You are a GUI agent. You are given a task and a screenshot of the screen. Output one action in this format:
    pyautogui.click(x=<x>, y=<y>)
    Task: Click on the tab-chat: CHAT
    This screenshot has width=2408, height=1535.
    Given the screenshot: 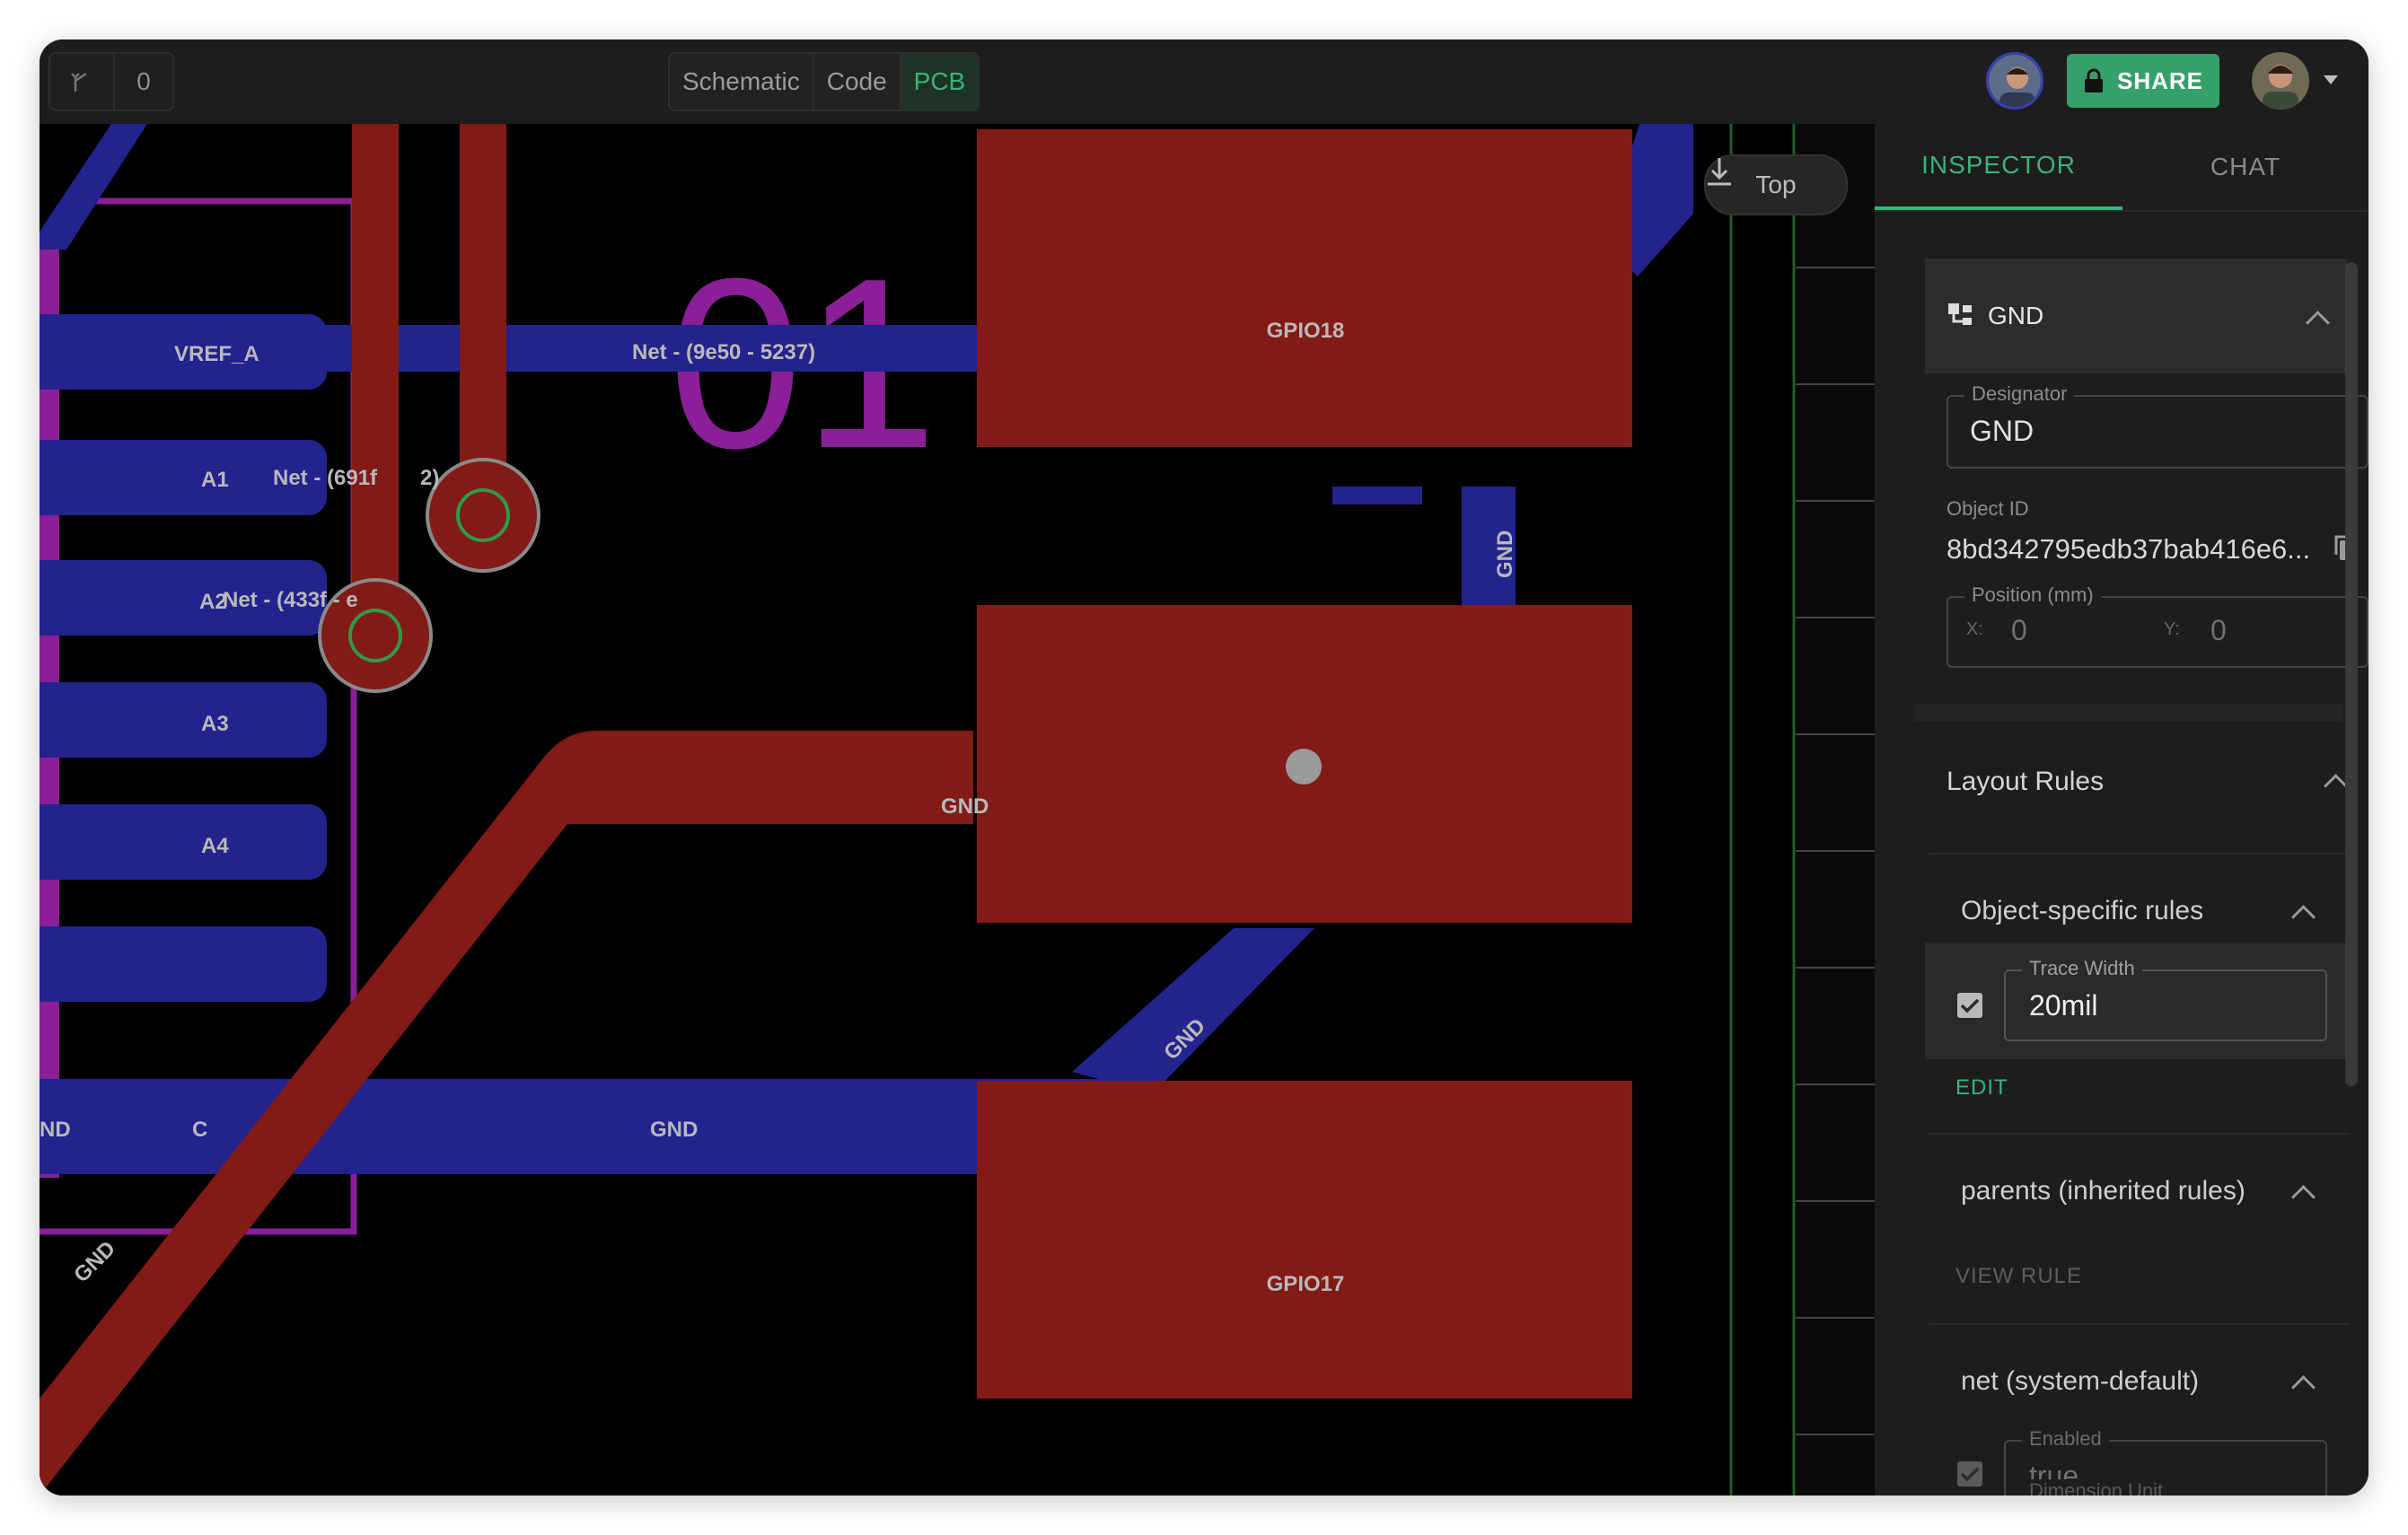 What is the action you would take?
    pyautogui.click(x=2245, y=167)
    